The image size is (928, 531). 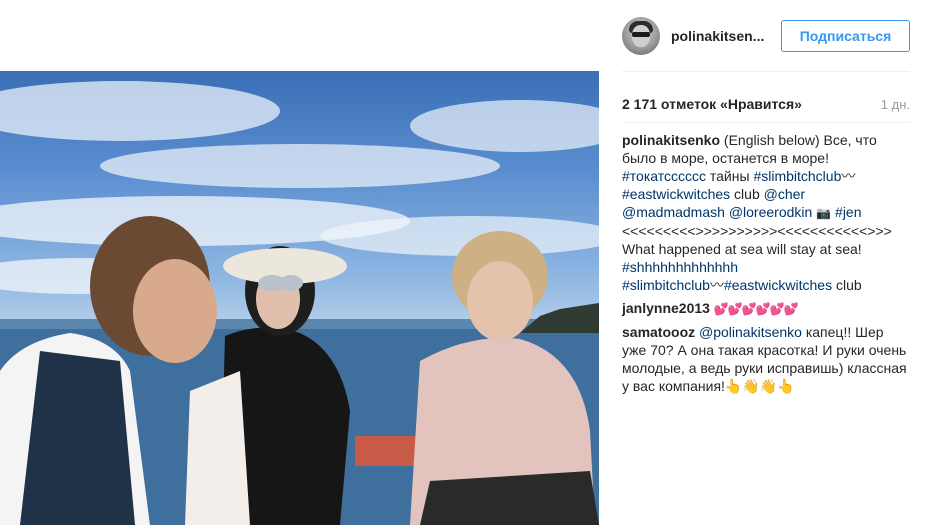 What do you see at coordinates (664, 176) in the screenshot?
I see `hashtag-link: #токатсссссс` at bounding box center [664, 176].